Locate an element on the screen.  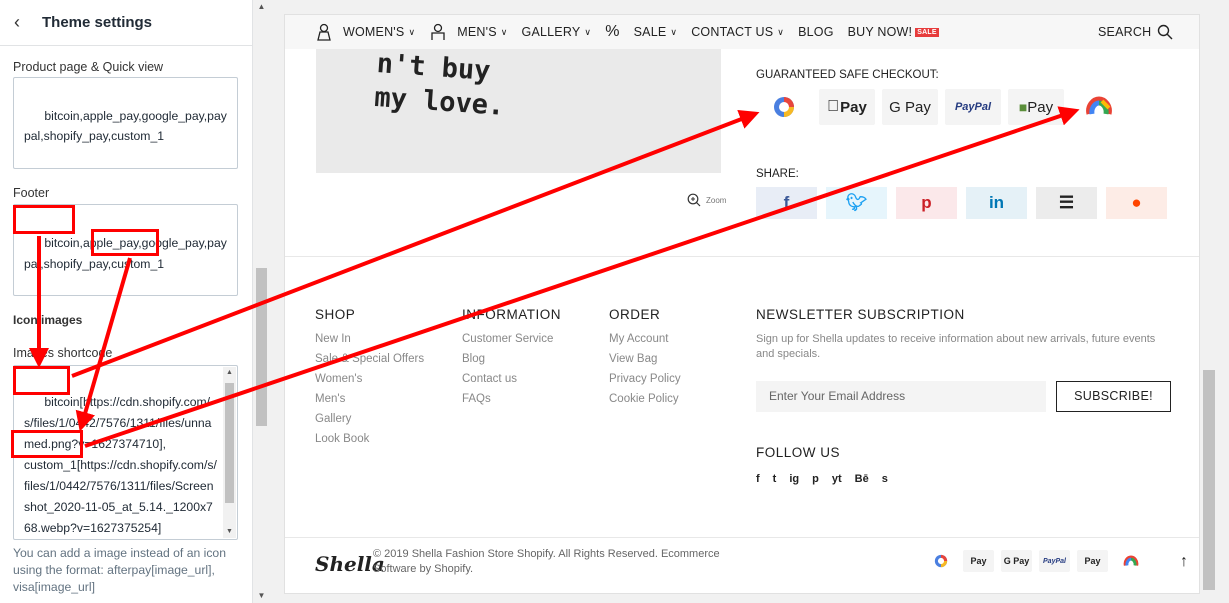
search-icon is located at coordinates (1165, 32).